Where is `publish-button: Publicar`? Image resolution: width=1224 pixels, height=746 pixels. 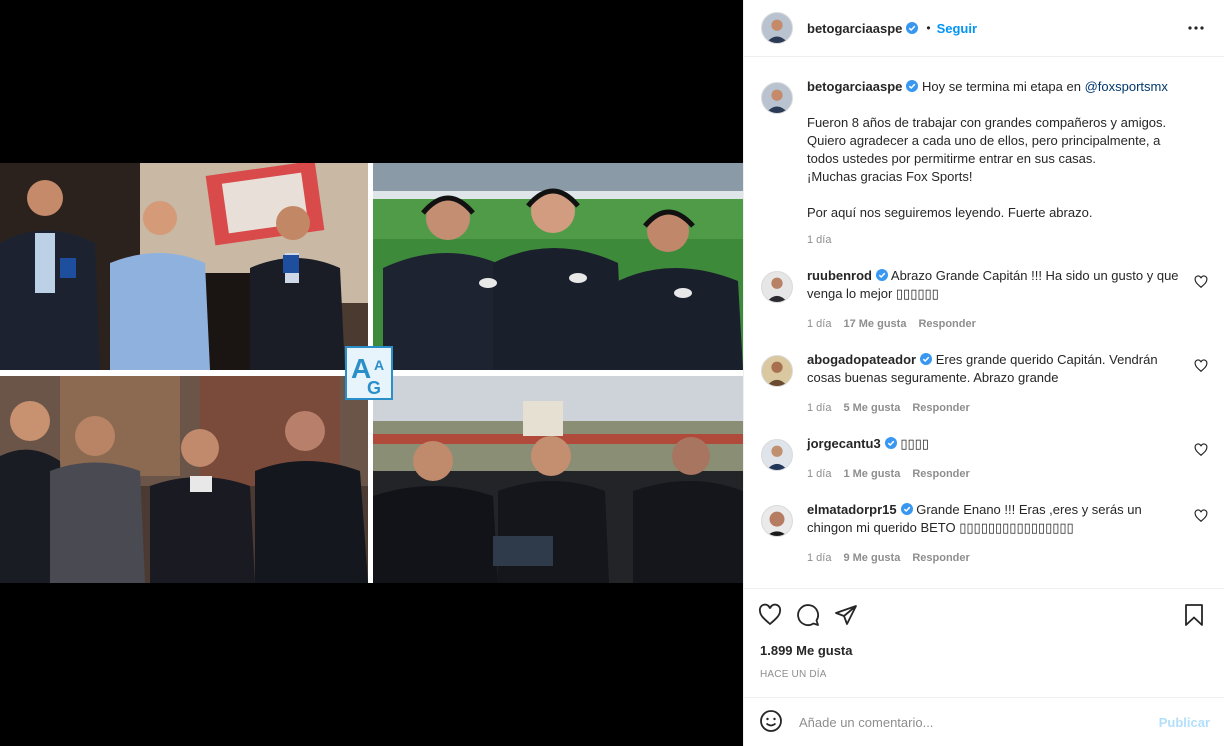
publish-button: Publicar is located at coordinates (1184, 722).